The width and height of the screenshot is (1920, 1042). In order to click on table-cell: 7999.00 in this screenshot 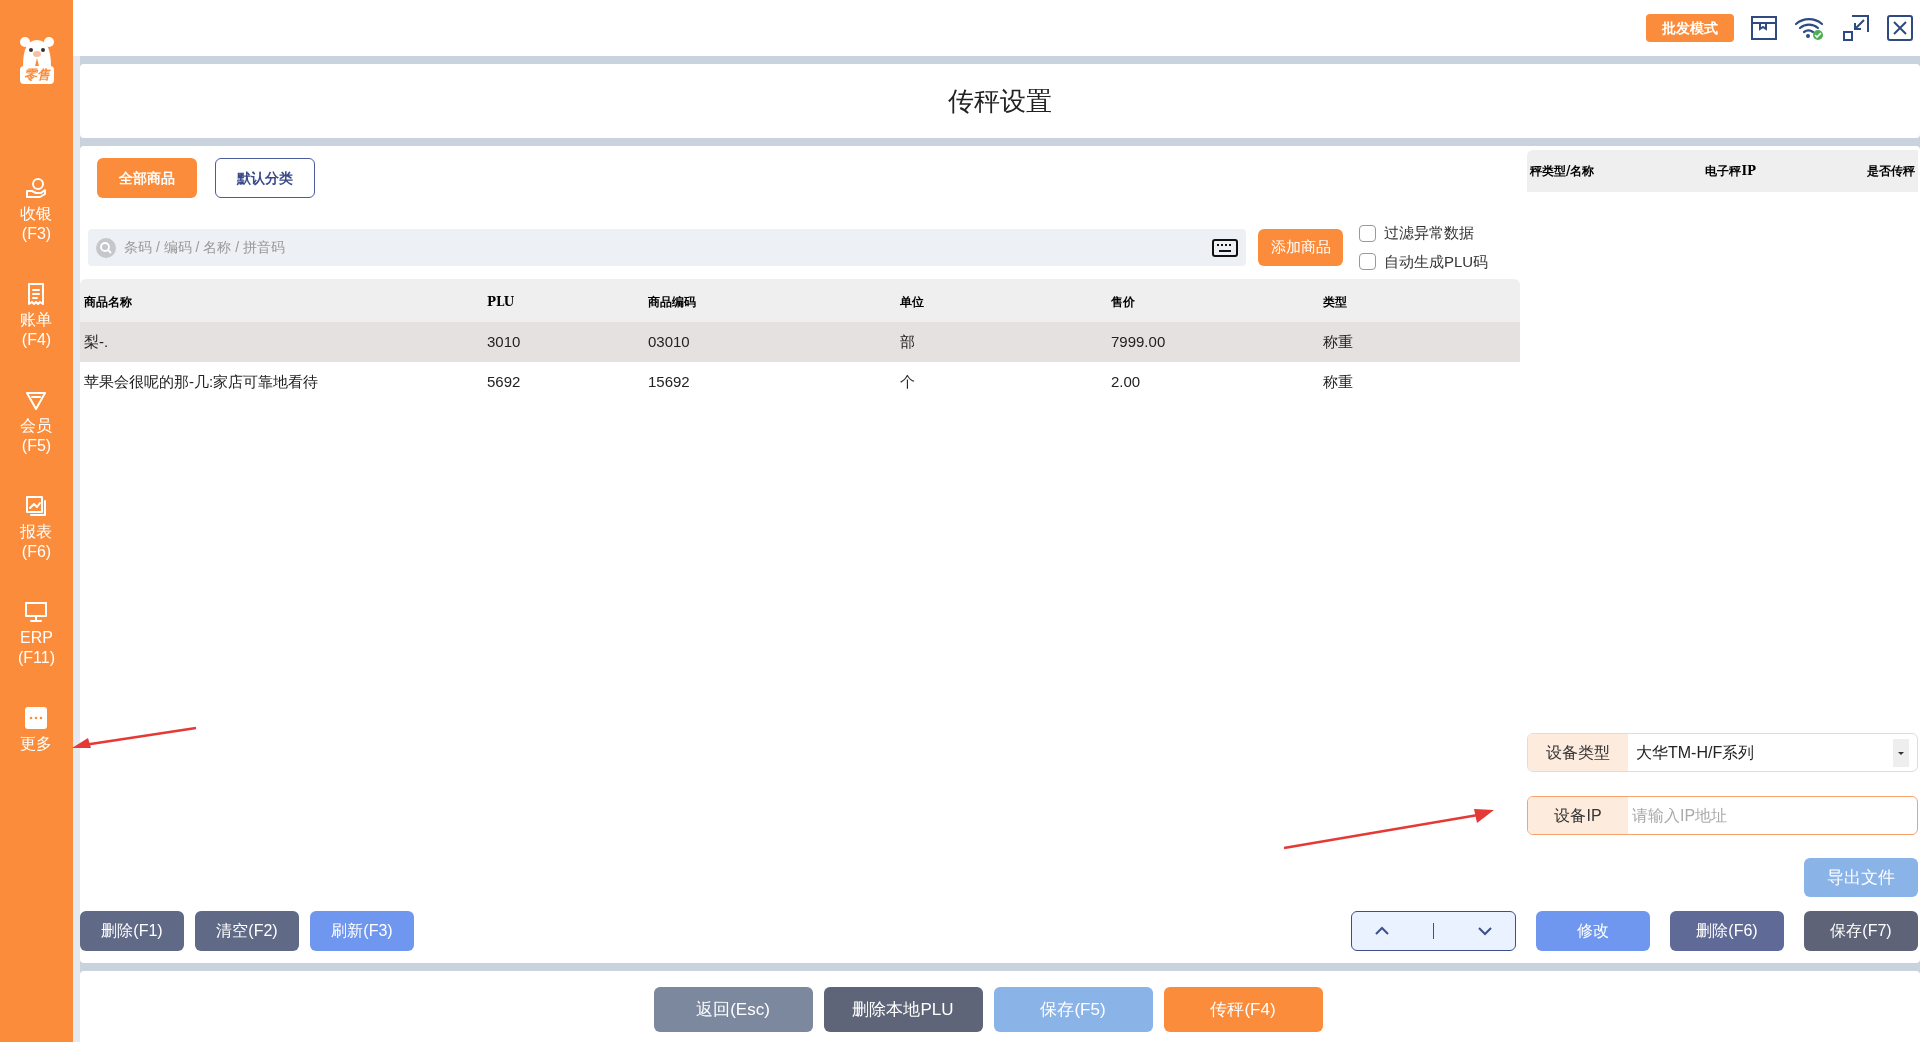, I will do `click(1138, 341)`.